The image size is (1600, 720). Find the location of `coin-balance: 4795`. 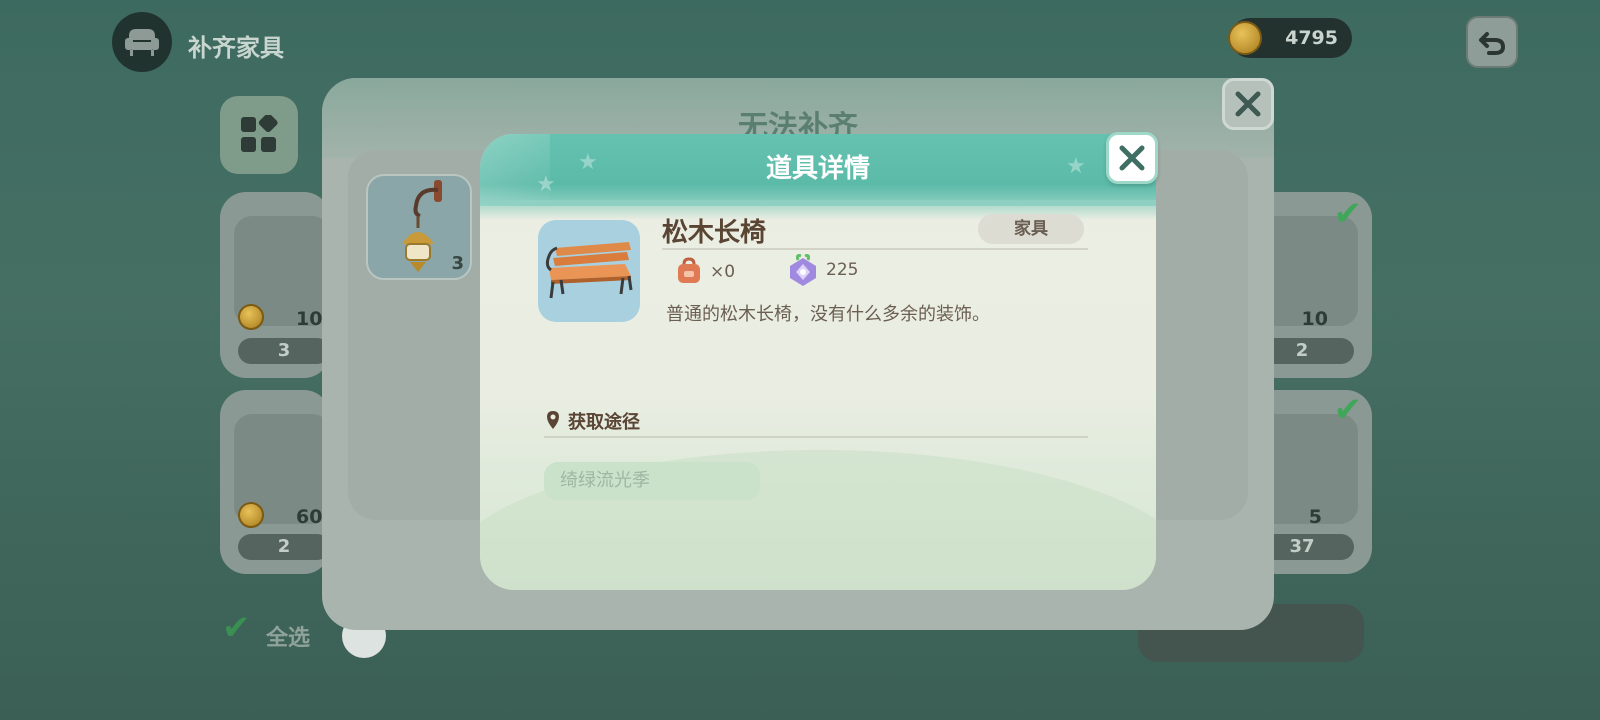

coin-balance: 4795 is located at coordinates (1290, 38).